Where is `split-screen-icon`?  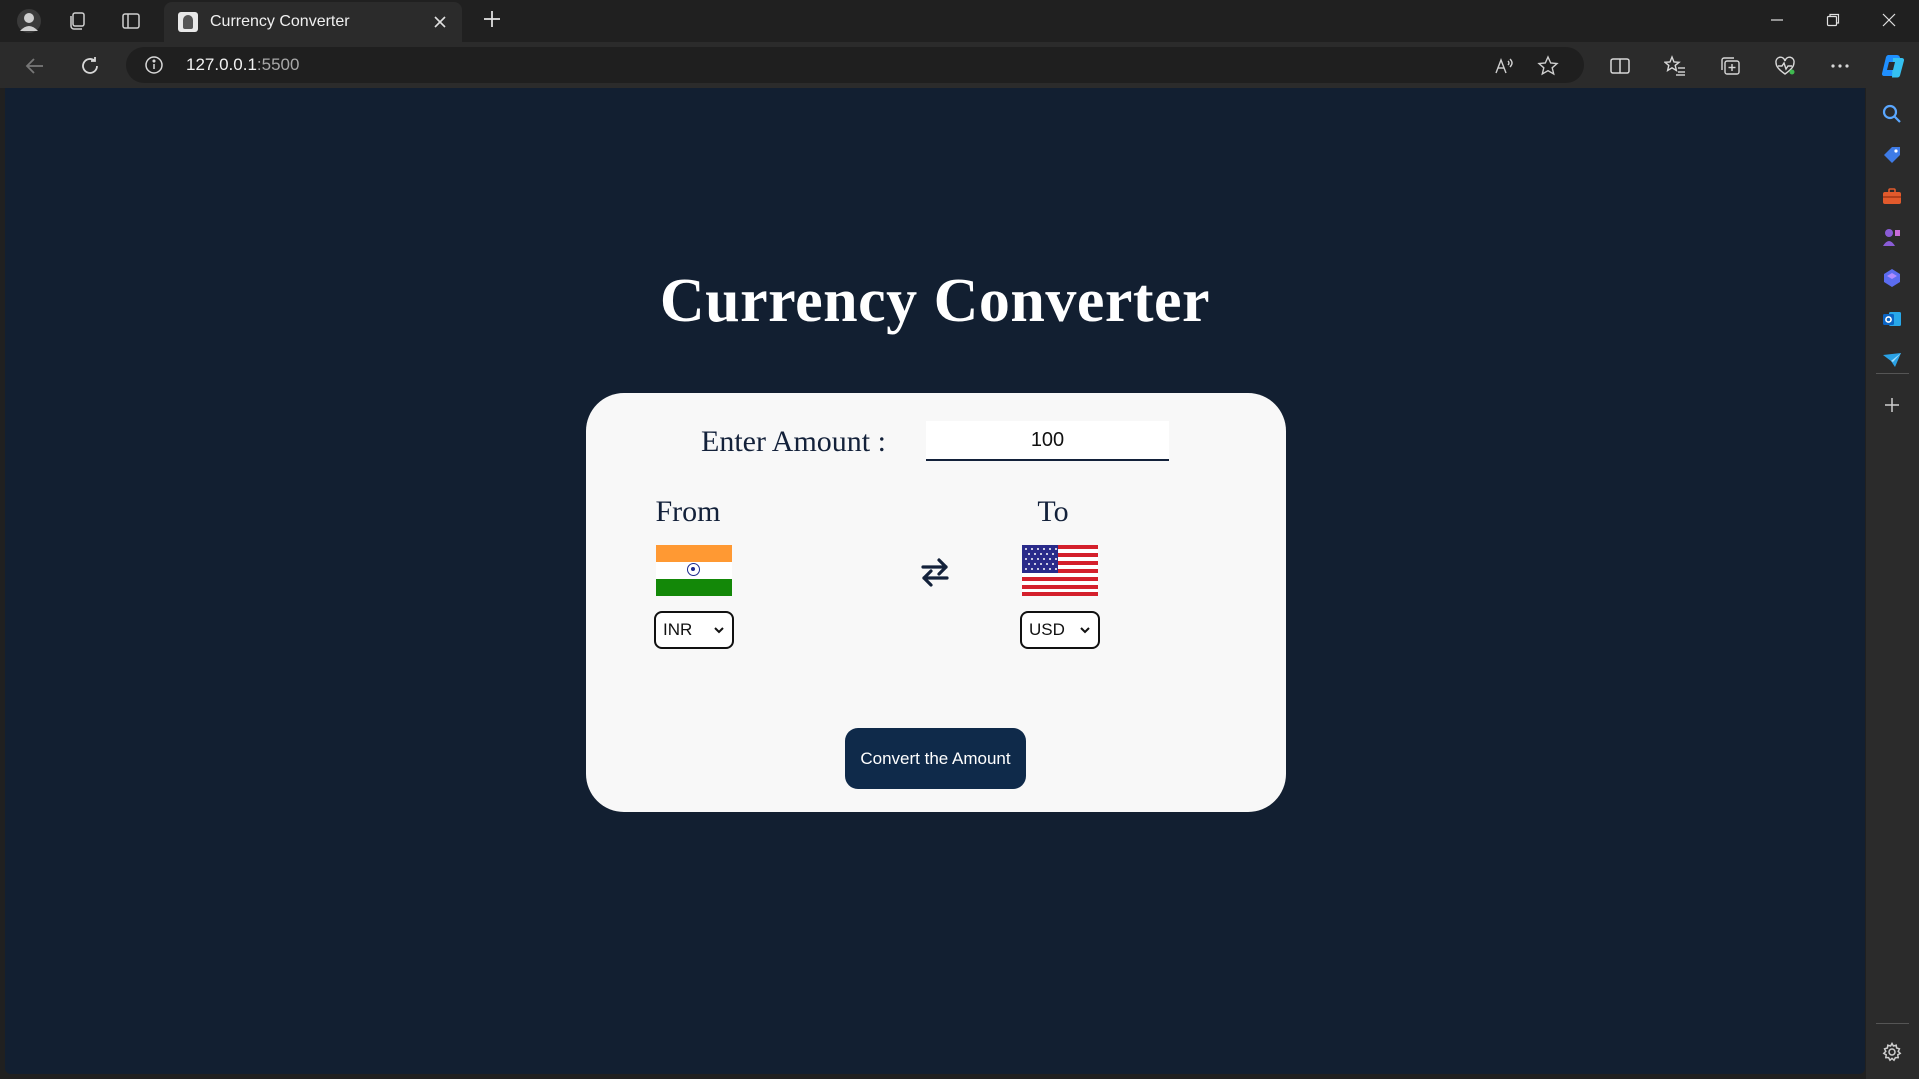
split-screen-icon is located at coordinates (1620, 66).